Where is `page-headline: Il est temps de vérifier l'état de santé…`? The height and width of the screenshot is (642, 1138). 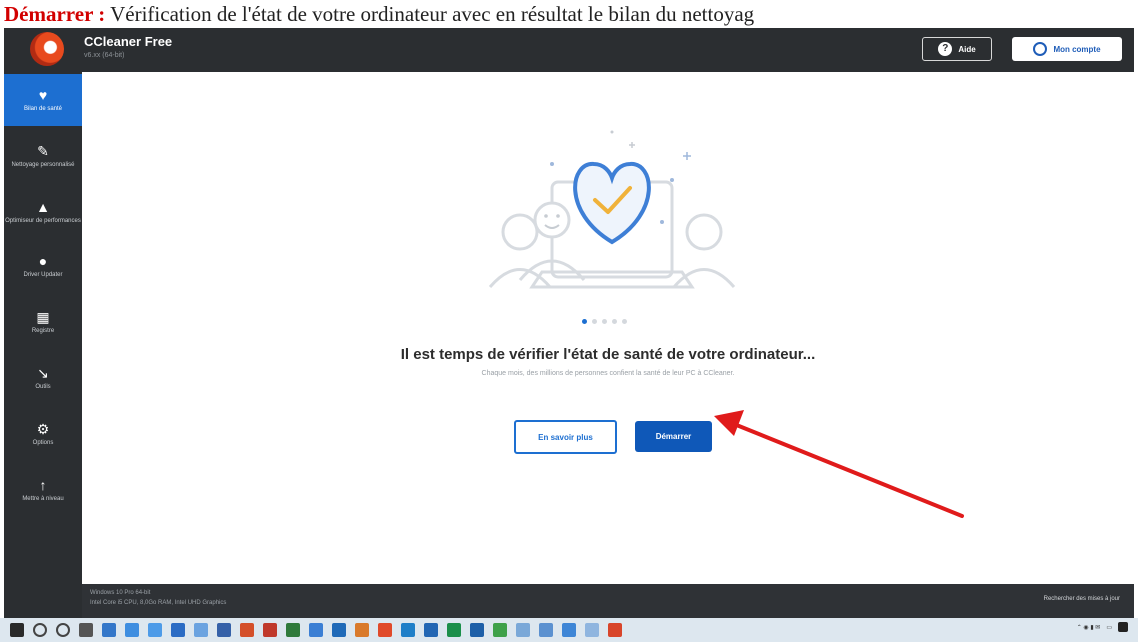
page-headline: Il est temps de vérifier l'état de santé… is located at coordinates (608, 354).